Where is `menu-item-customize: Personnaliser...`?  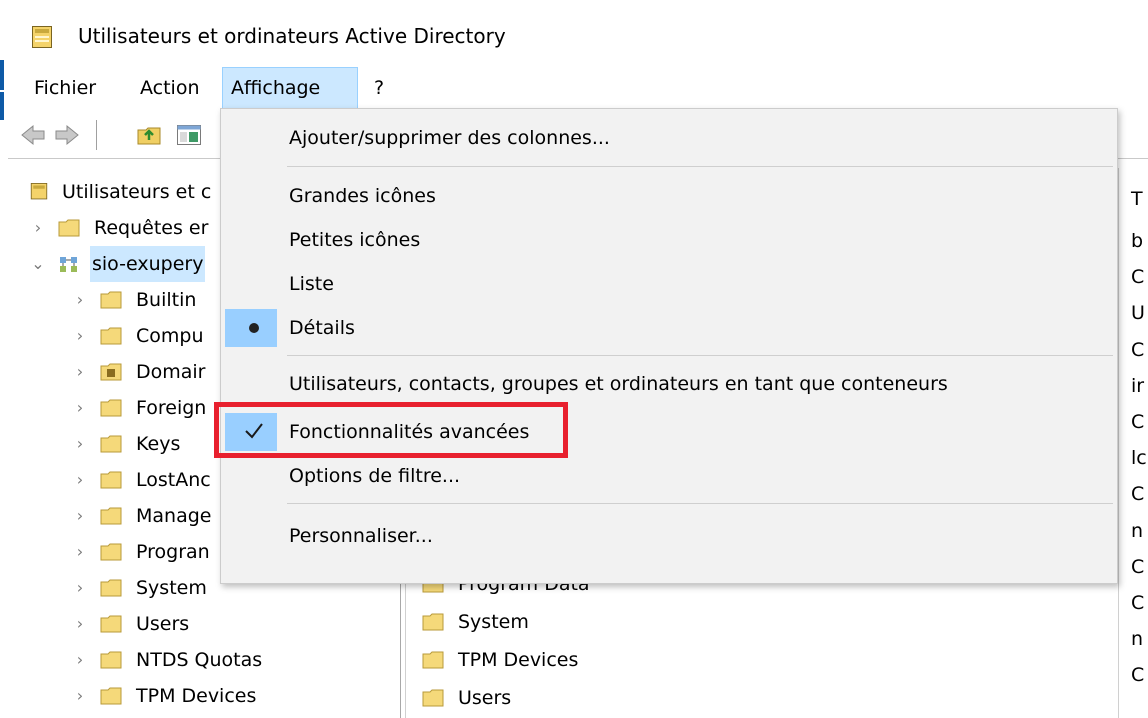
menu-item-customize: Personnaliser... is located at coordinates (669, 536).